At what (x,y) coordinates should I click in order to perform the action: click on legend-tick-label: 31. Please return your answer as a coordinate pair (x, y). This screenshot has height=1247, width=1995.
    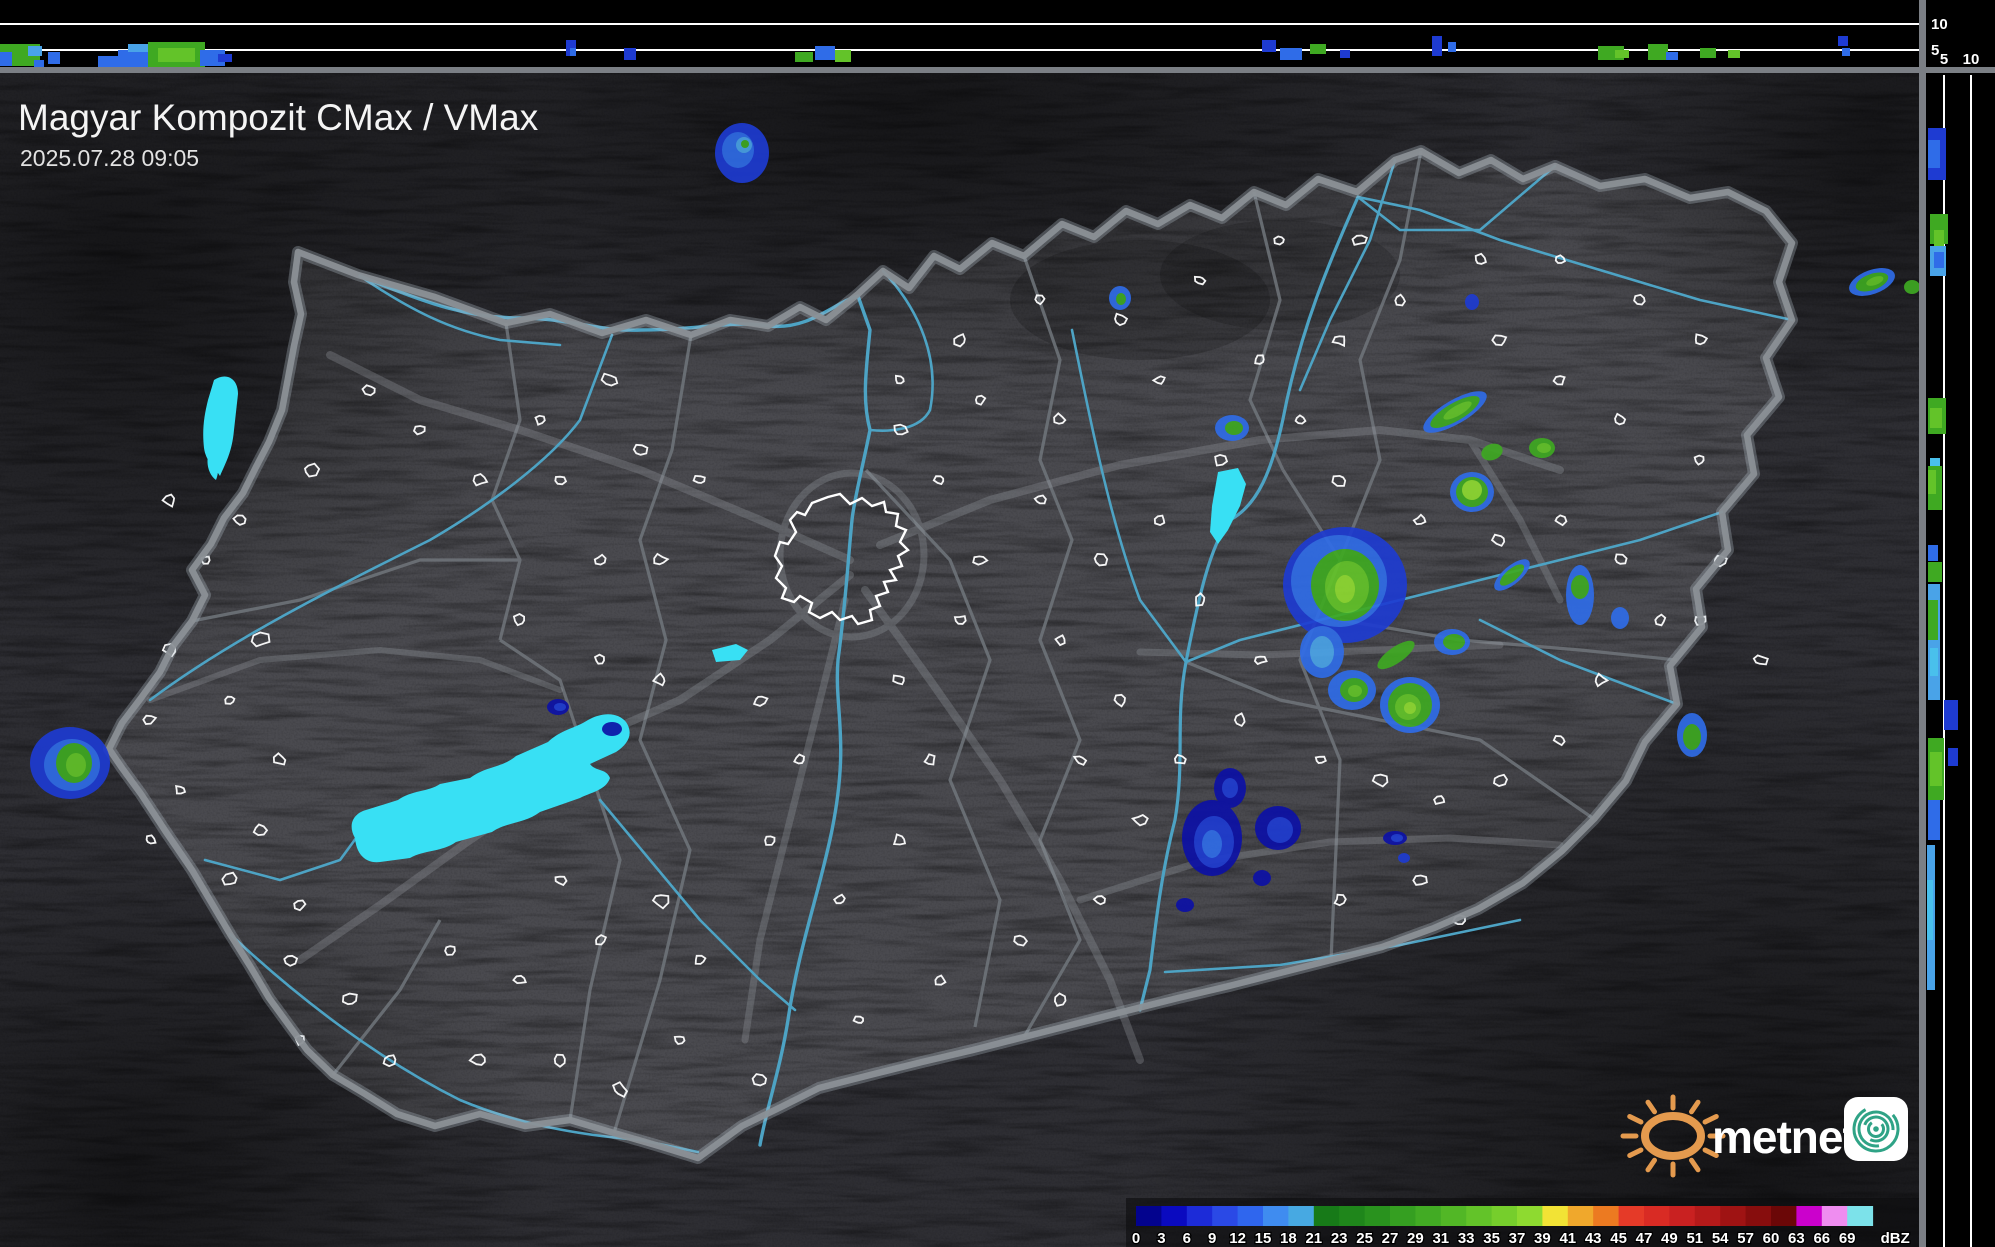
    Looking at the image, I should click on (1440, 1238).